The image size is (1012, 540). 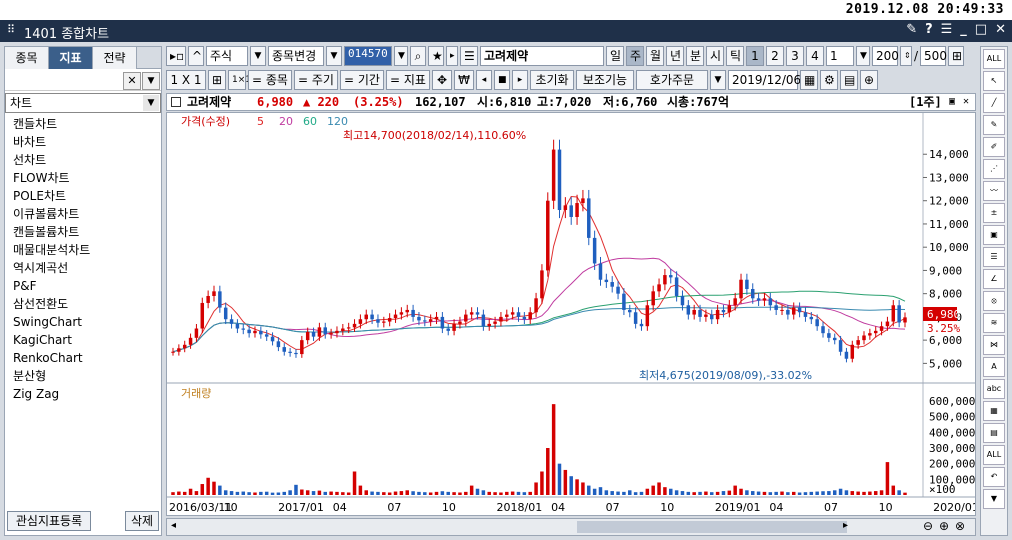 What do you see at coordinates (675, 56) in the screenshot?
I see `period-year: 년` at bounding box center [675, 56].